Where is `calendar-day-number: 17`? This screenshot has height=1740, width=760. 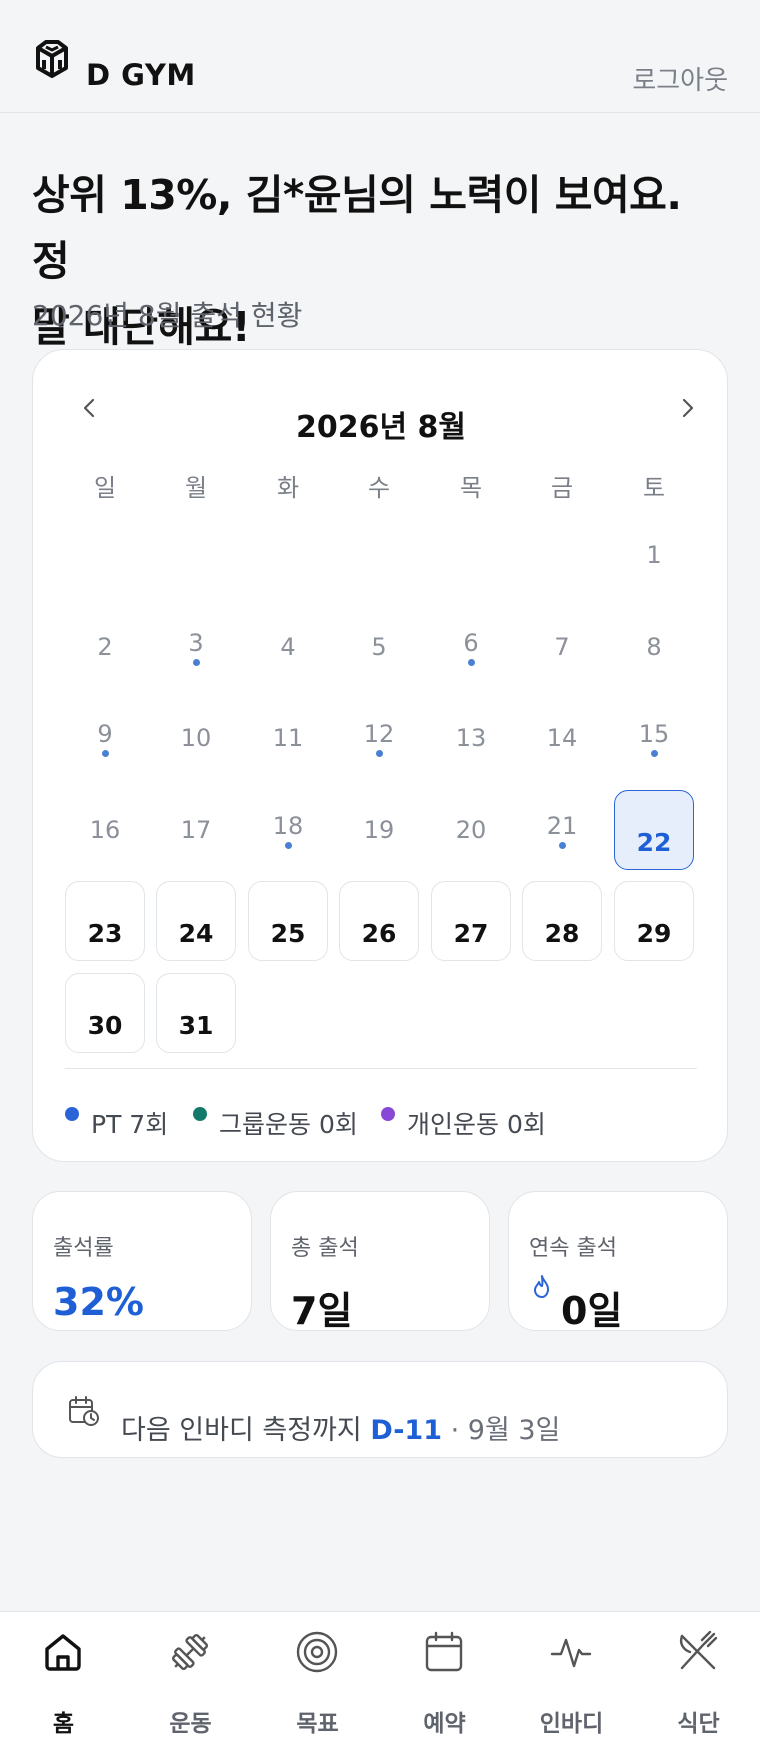 calendar-day-number: 17 is located at coordinates (196, 830).